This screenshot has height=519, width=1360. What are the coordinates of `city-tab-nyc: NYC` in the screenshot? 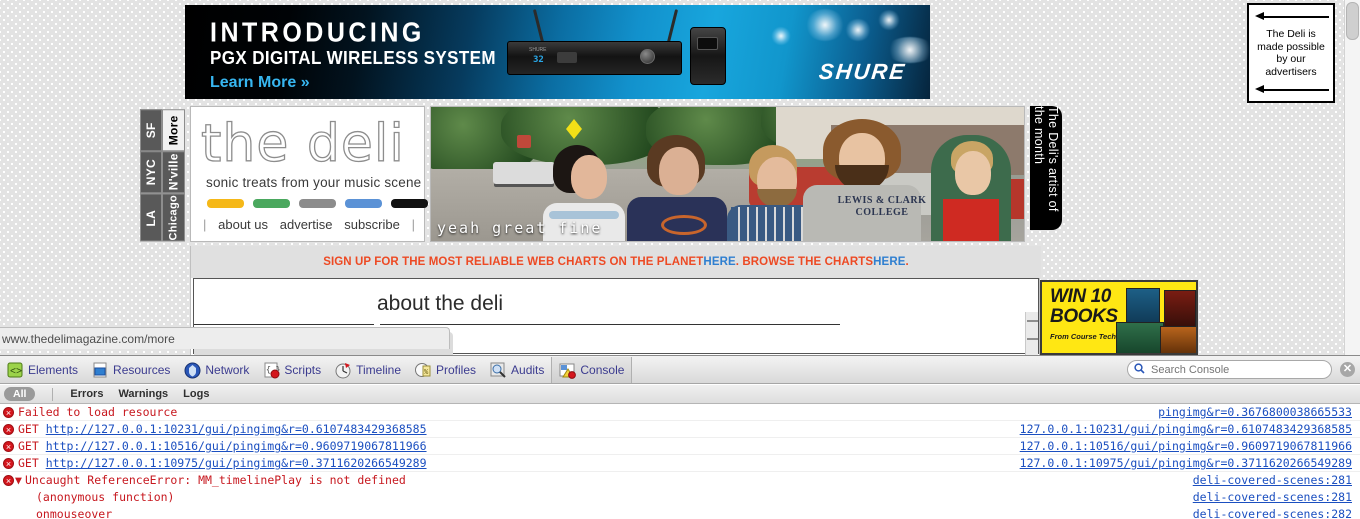 It's located at (151, 172).